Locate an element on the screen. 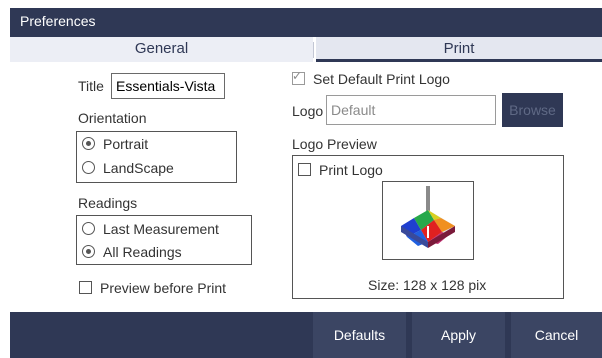 The width and height of the screenshot is (602, 358). preview-before-print-checkbox is located at coordinates (85, 287).